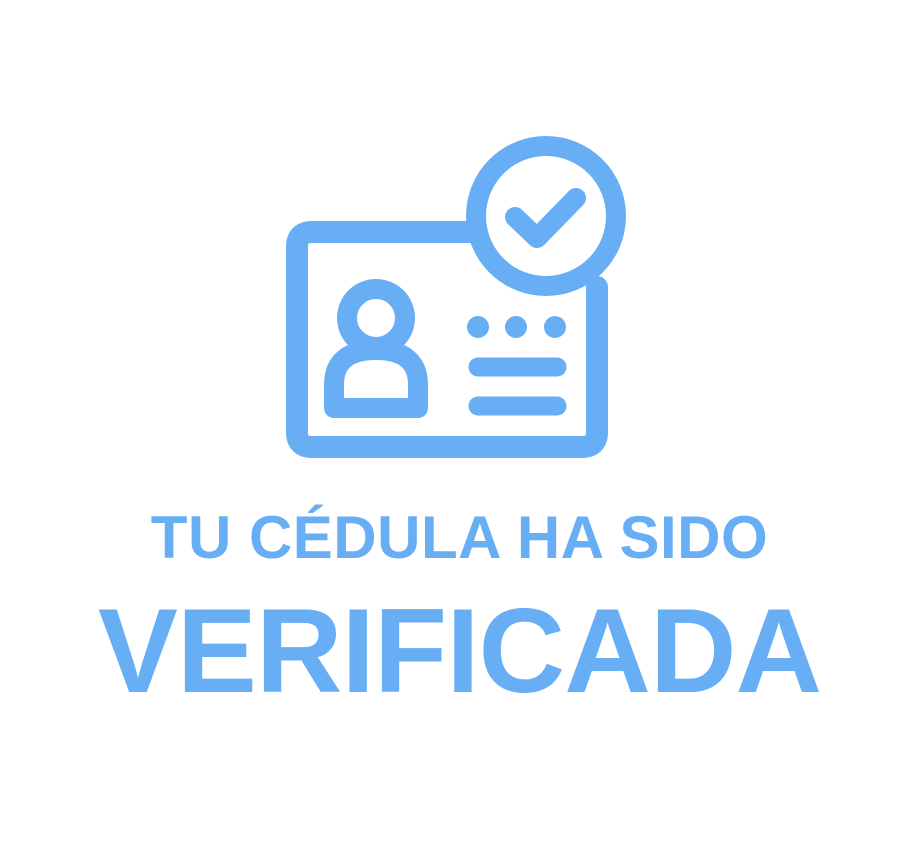 This screenshot has height=858, width=919. What do you see at coordinates (456, 297) in the screenshot?
I see `verified-id-svg` at bounding box center [456, 297].